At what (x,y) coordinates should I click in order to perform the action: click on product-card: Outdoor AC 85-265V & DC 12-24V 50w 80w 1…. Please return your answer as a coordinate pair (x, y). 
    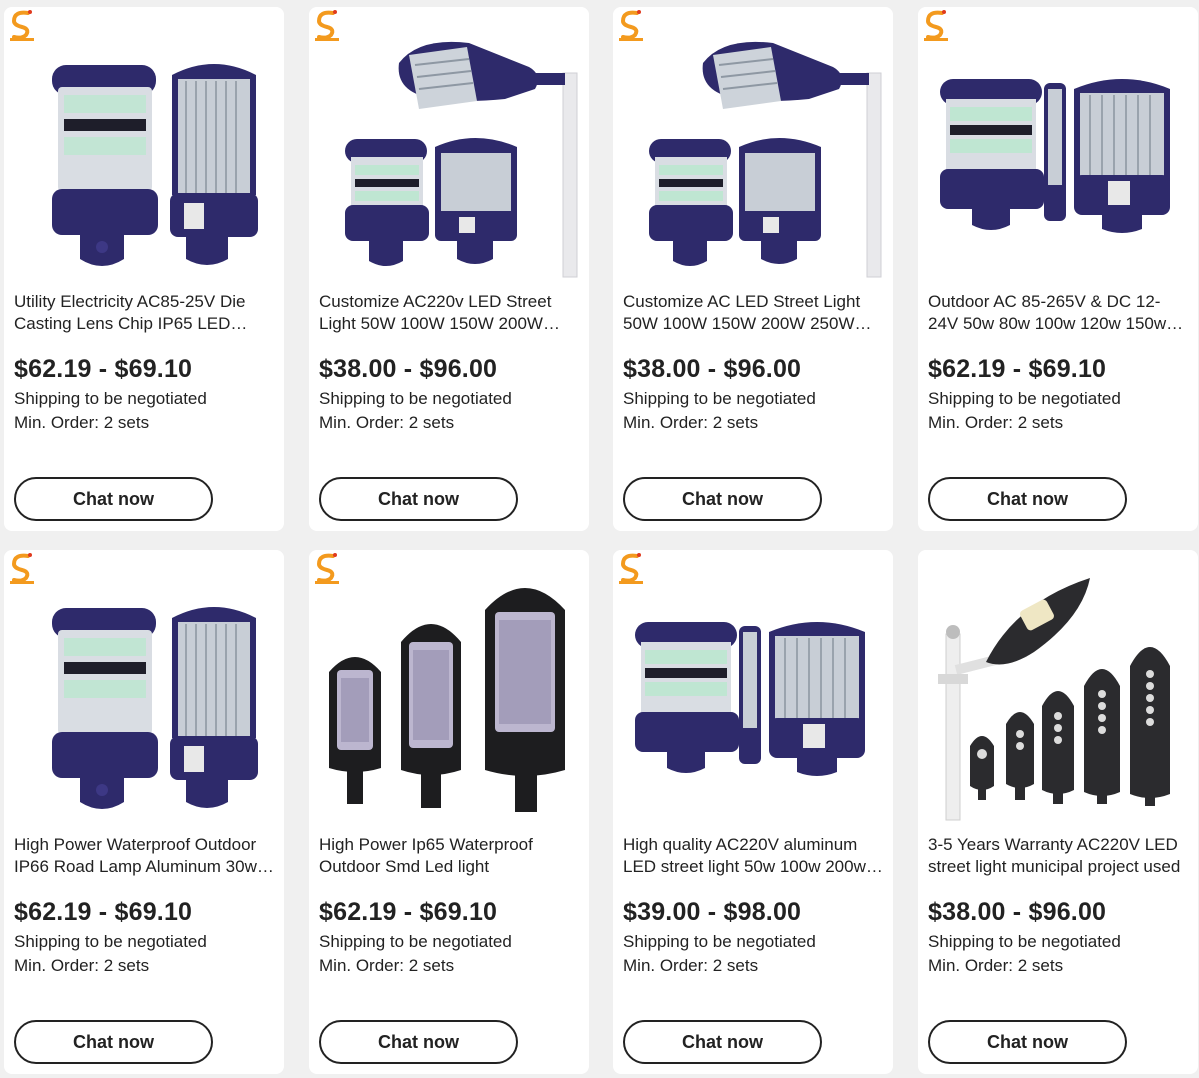
    Looking at the image, I should click on (1058, 269).